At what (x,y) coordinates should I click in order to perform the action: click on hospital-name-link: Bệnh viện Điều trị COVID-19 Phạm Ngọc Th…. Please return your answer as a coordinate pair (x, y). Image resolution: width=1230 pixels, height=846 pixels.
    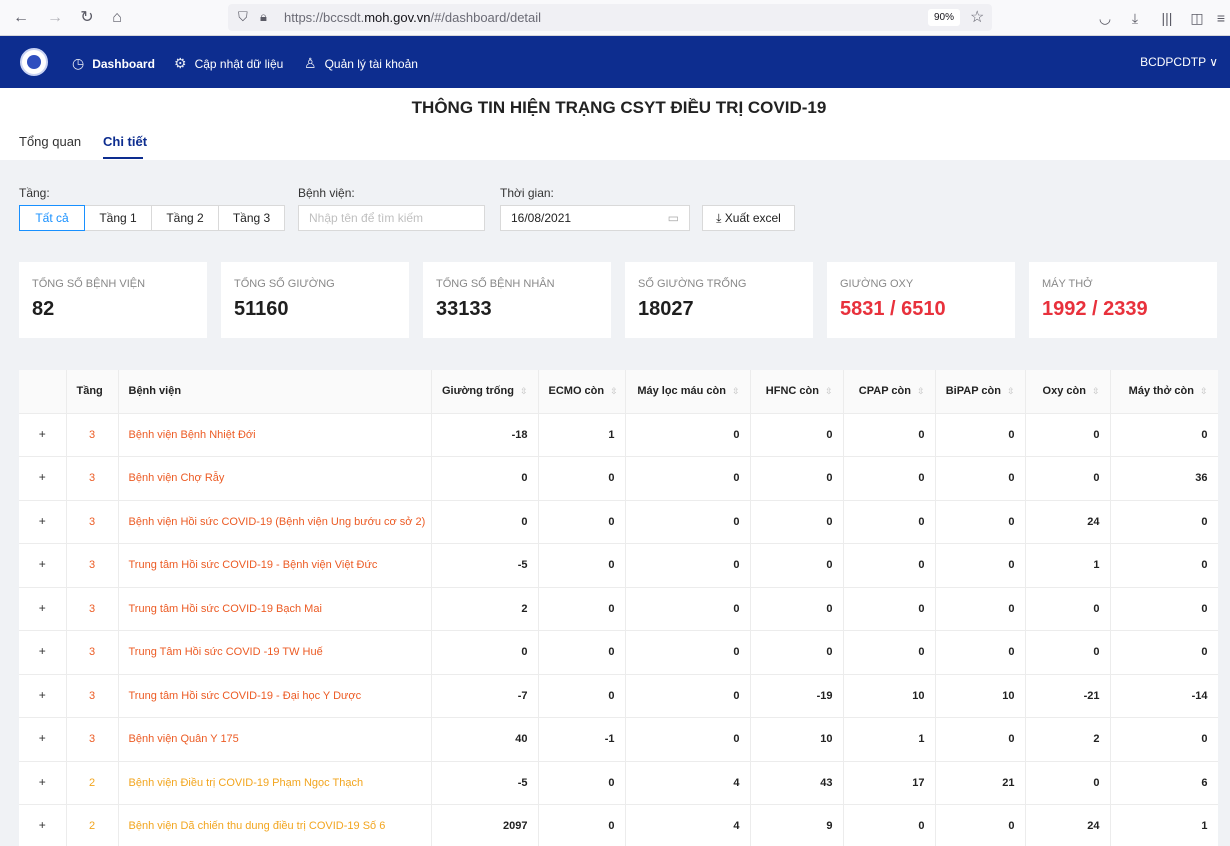
    Looking at the image, I should click on (275, 783).